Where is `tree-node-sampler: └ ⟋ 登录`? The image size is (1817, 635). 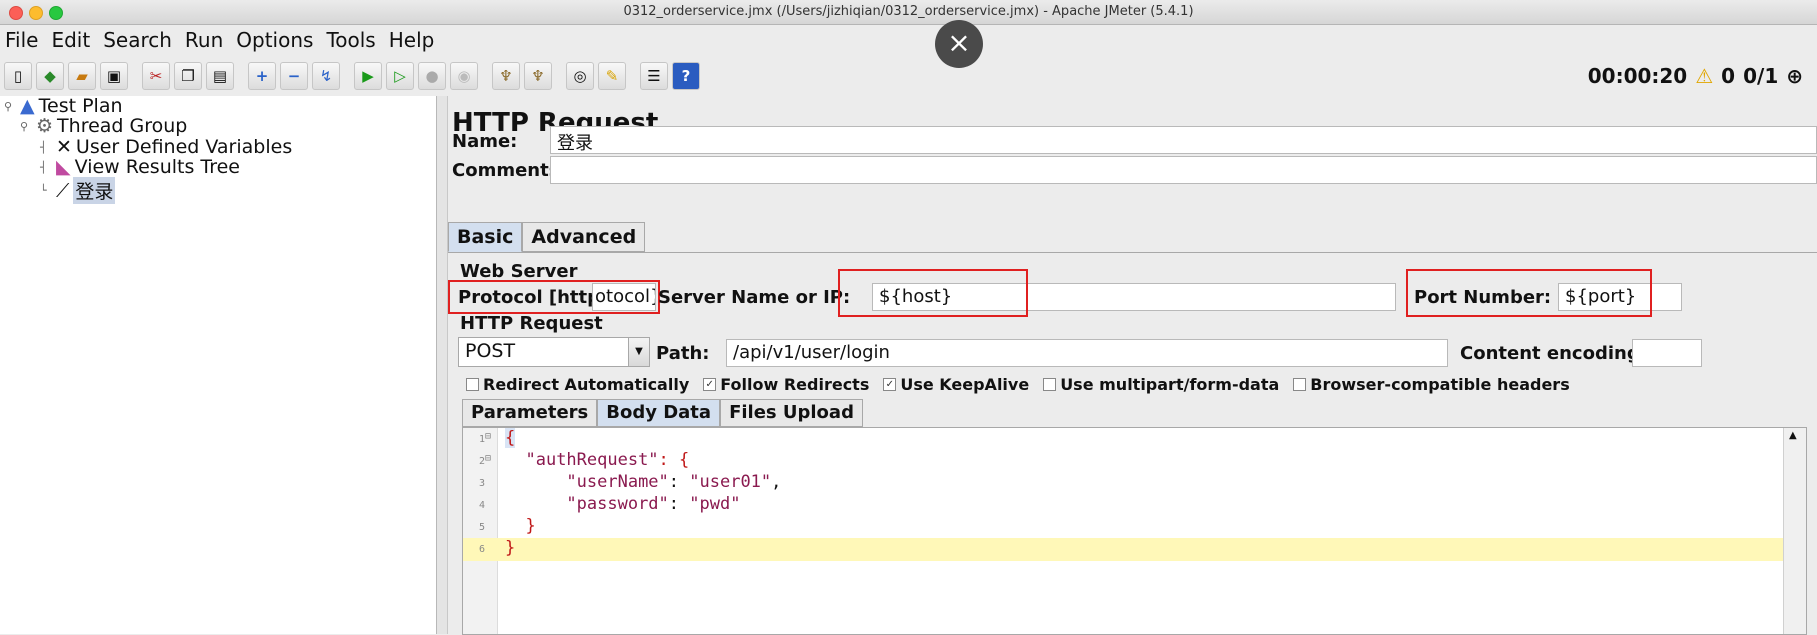
tree-node-sampler: └ ⟋ 登录 is located at coordinates (78, 190).